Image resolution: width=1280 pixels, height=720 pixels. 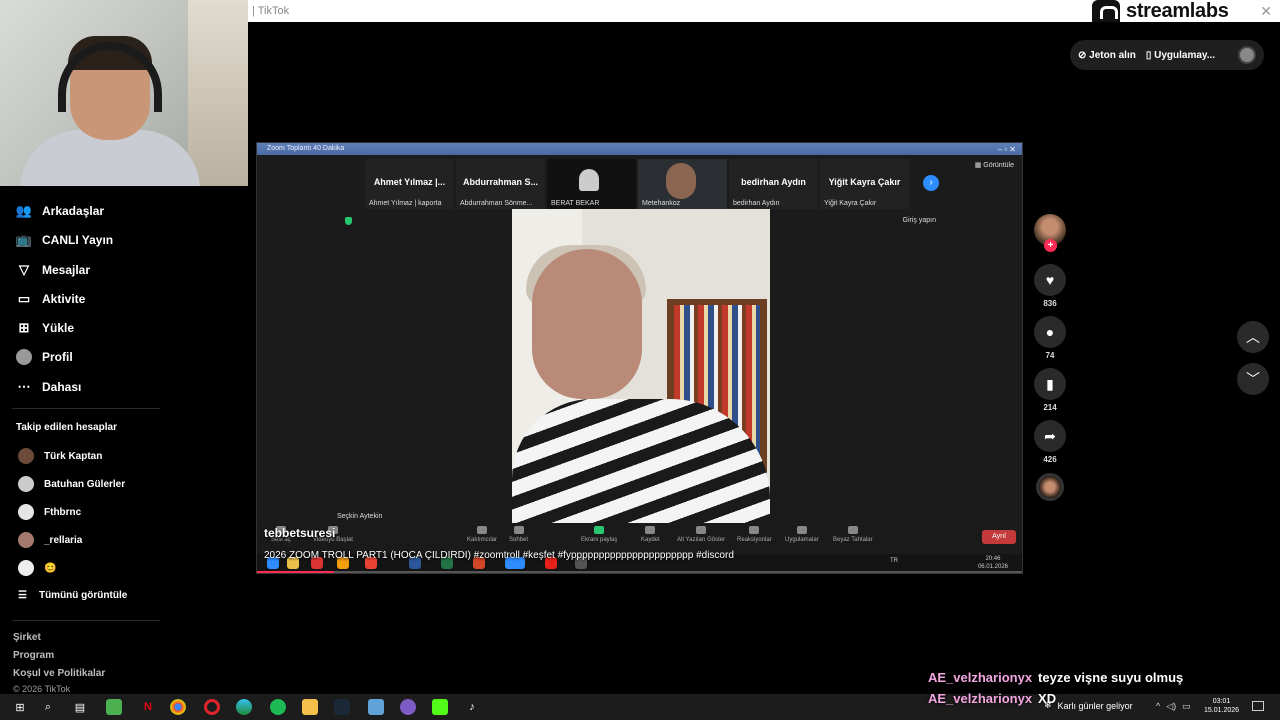 I want to click on streamlabs-overlay: streamlabs, so click(x=1160, y=11).